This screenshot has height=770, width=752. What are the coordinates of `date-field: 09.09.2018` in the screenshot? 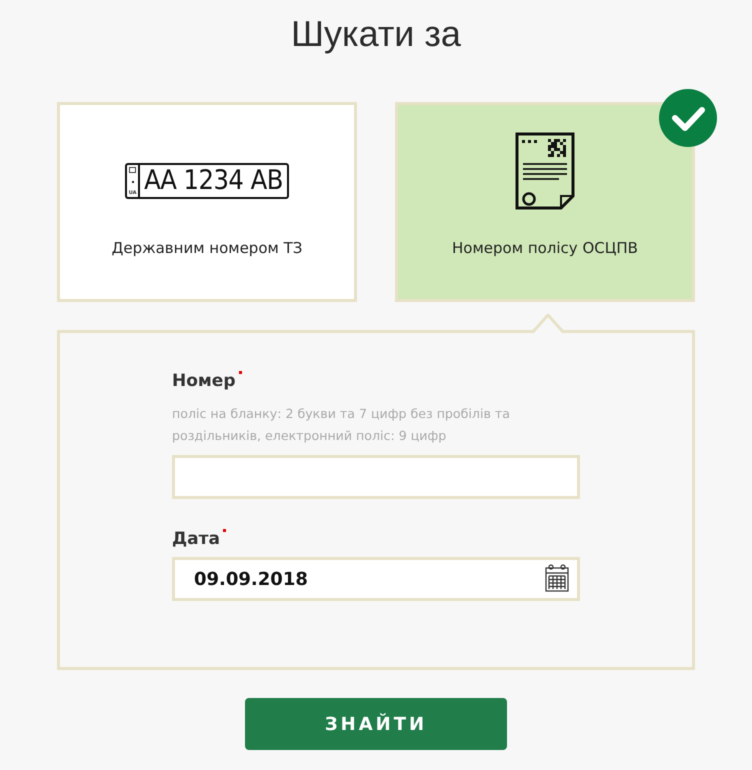 It's located at (376, 579).